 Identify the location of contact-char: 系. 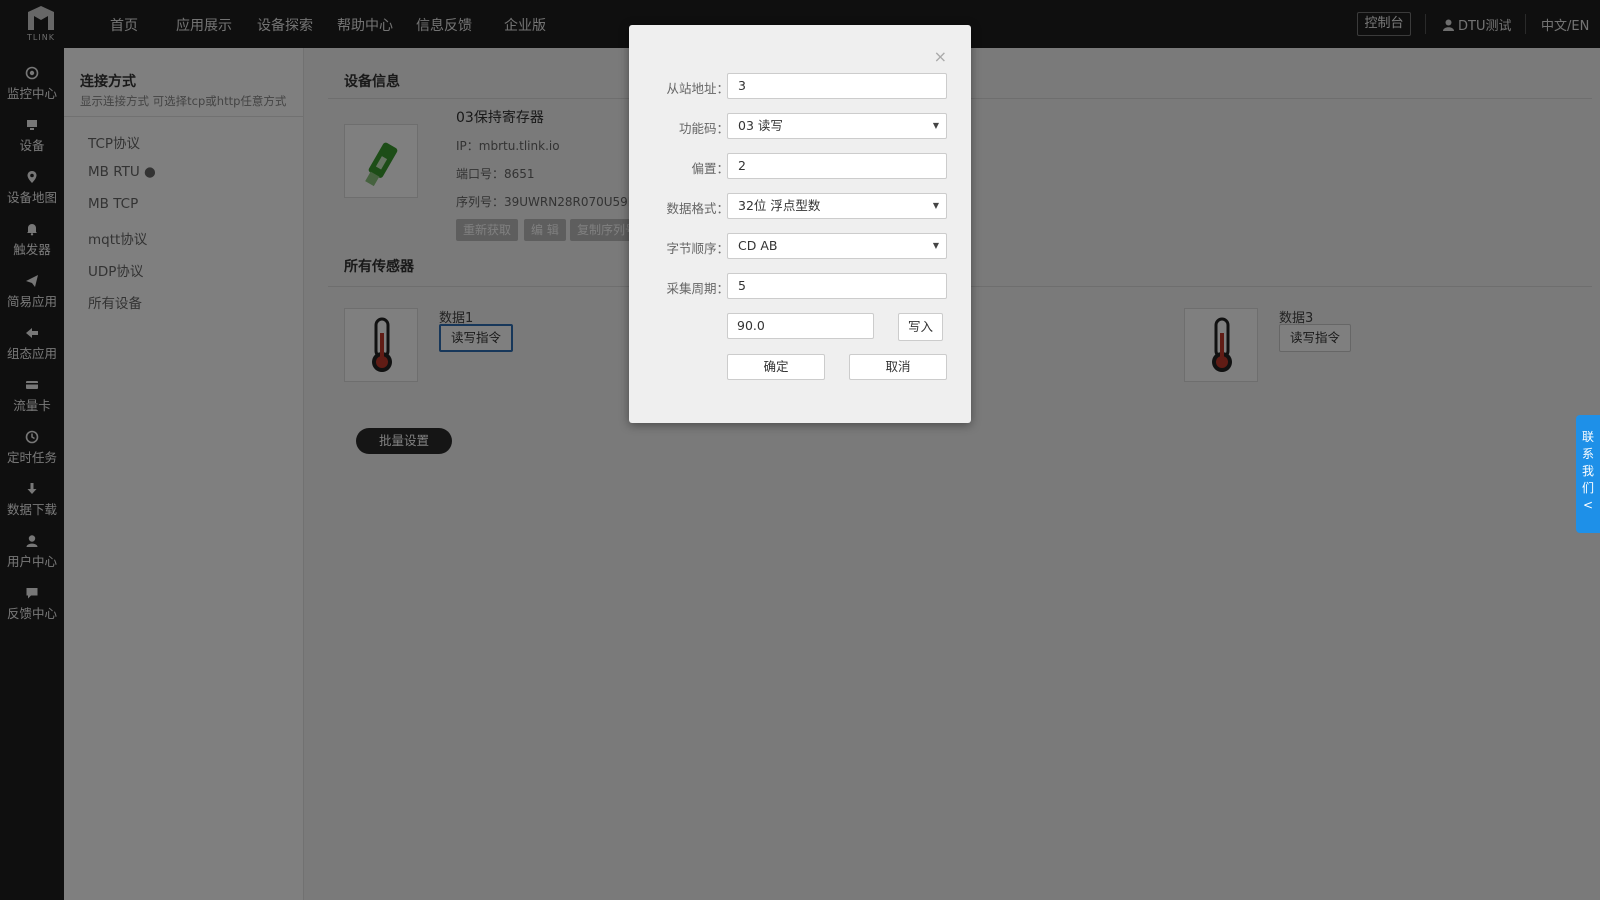
(1587, 454).